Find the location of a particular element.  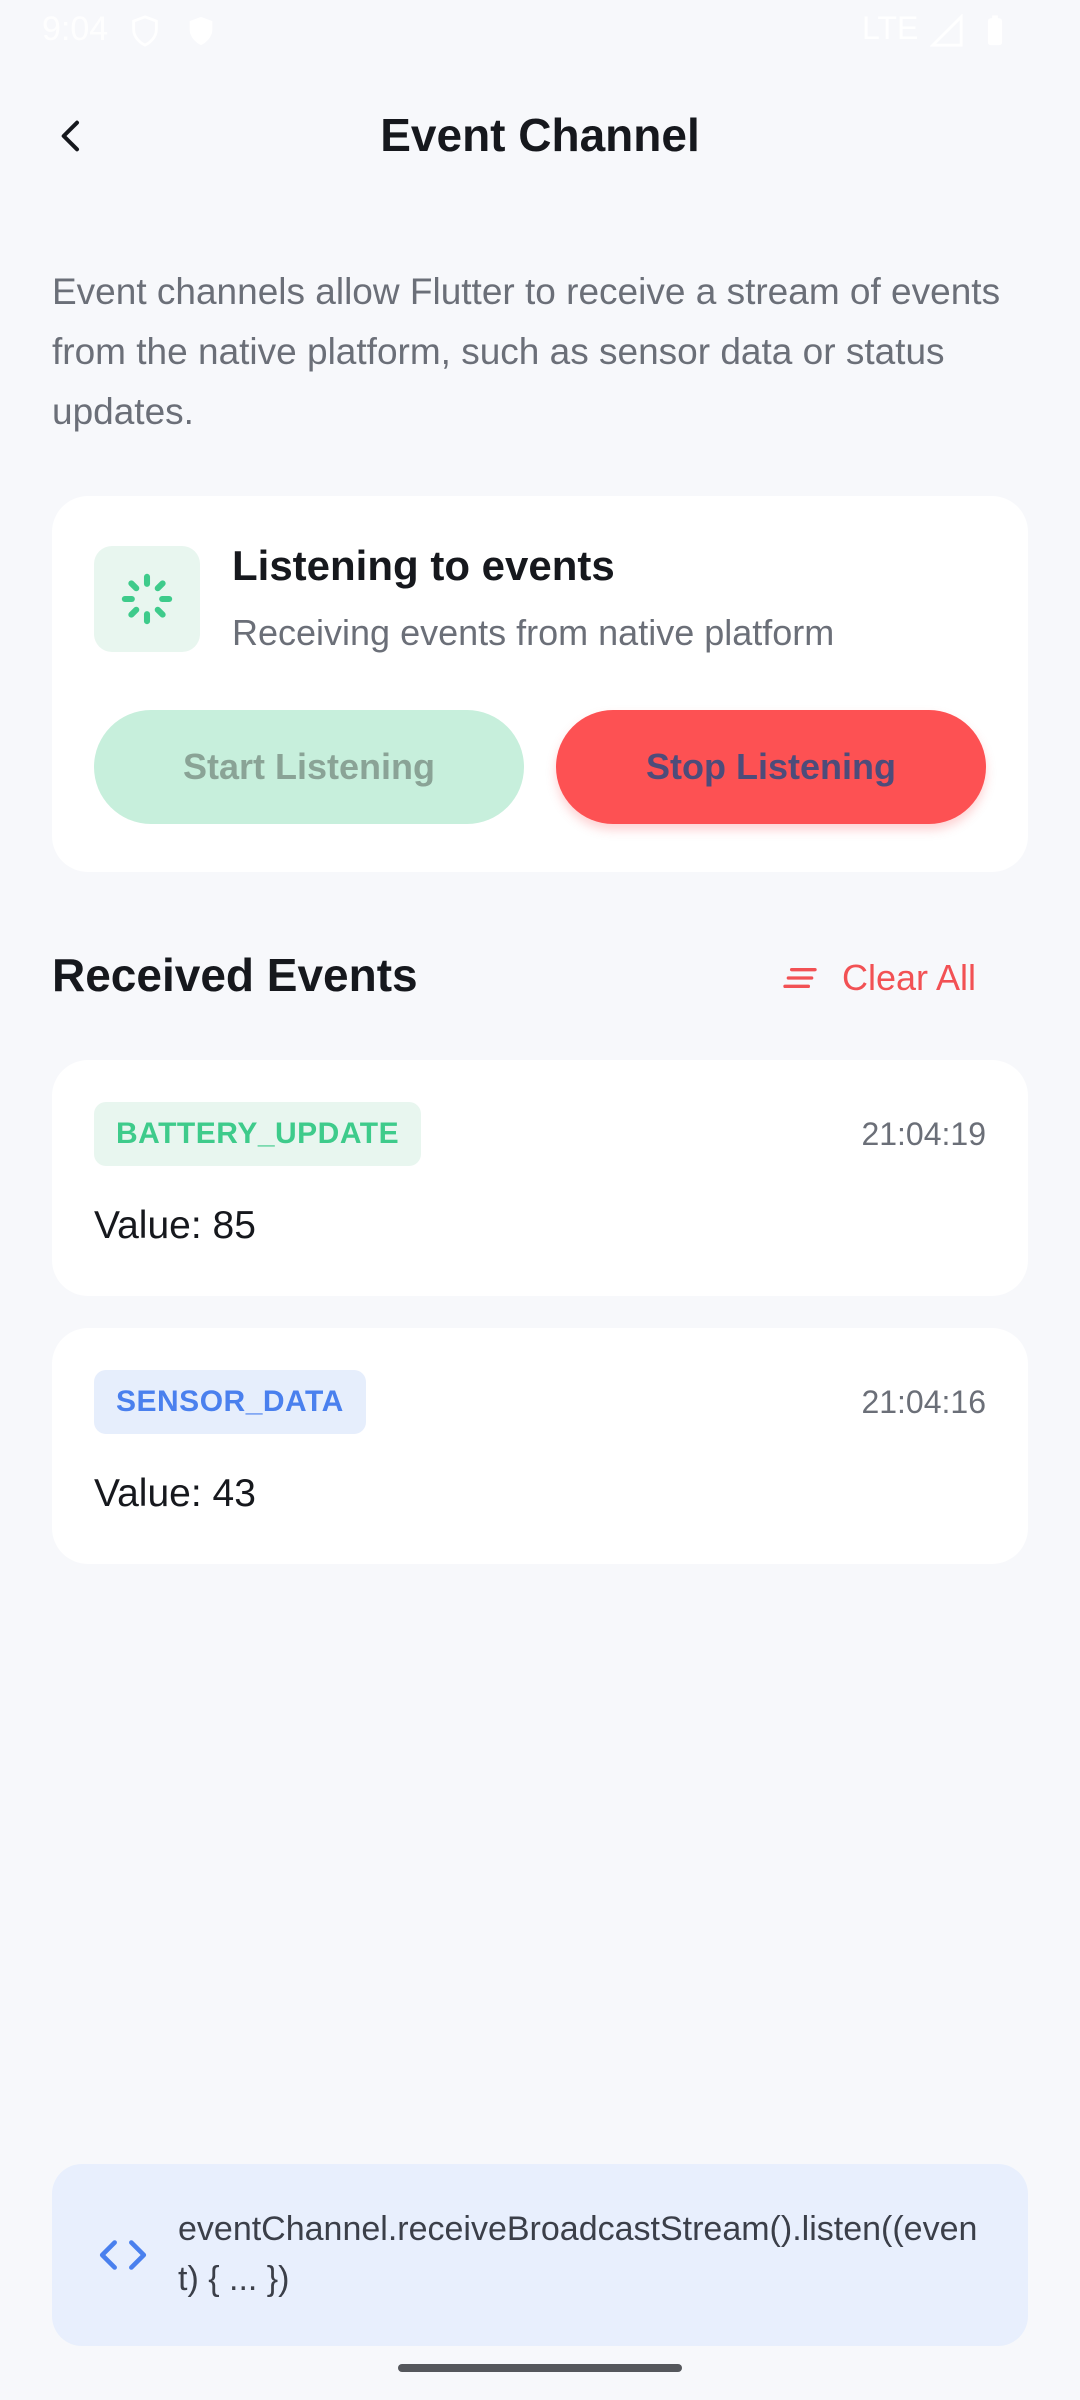

event-card: SENSOR_DATA 21:04:16 Value: 43 is located at coordinates (540, 1446).